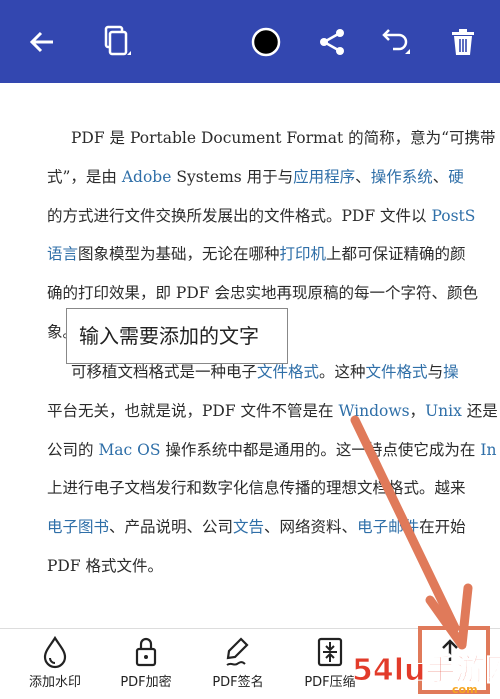  Describe the element at coordinates (266, 42) in the screenshot. I see `color-circle-icon` at that location.